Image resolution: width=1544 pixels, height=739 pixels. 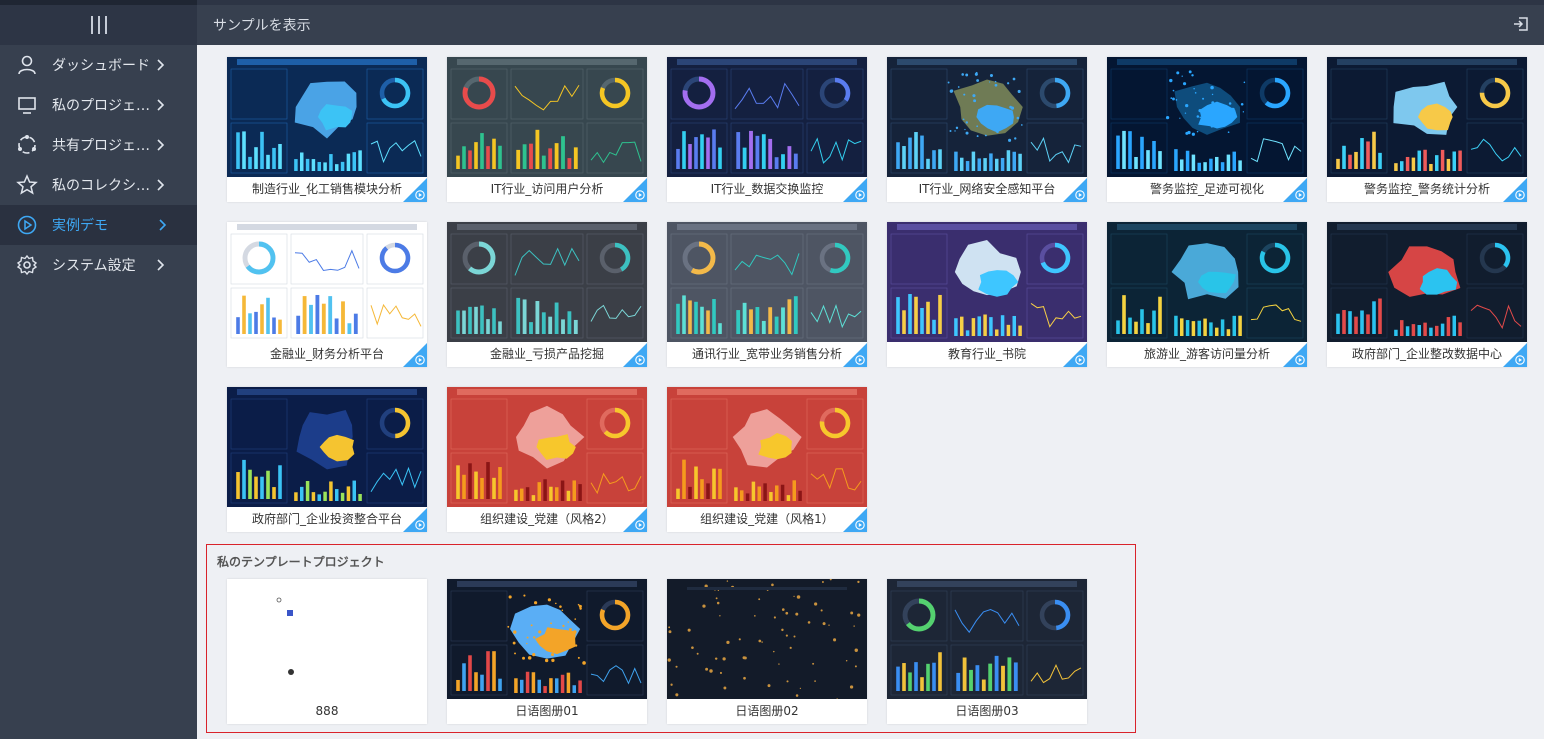 What do you see at coordinates (1206, 189) in the screenshot?
I see `card-title: 警务监控_足迹可视化` at bounding box center [1206, 189].